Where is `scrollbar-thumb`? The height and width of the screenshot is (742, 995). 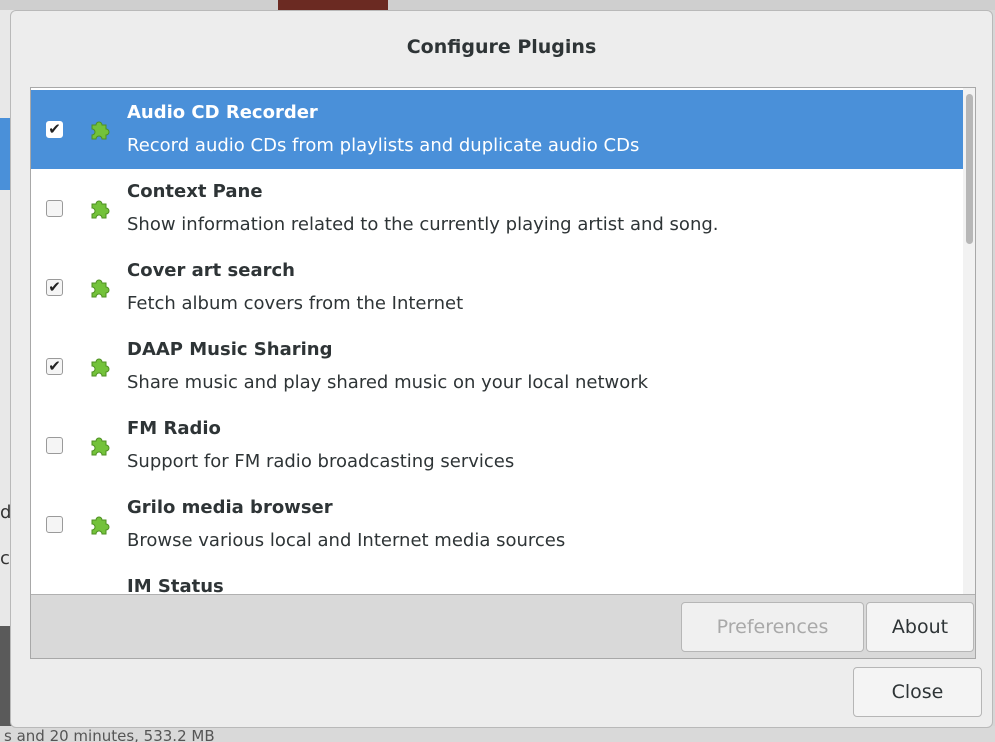 scrollbar-thumb is located at coordinates (969, 169).